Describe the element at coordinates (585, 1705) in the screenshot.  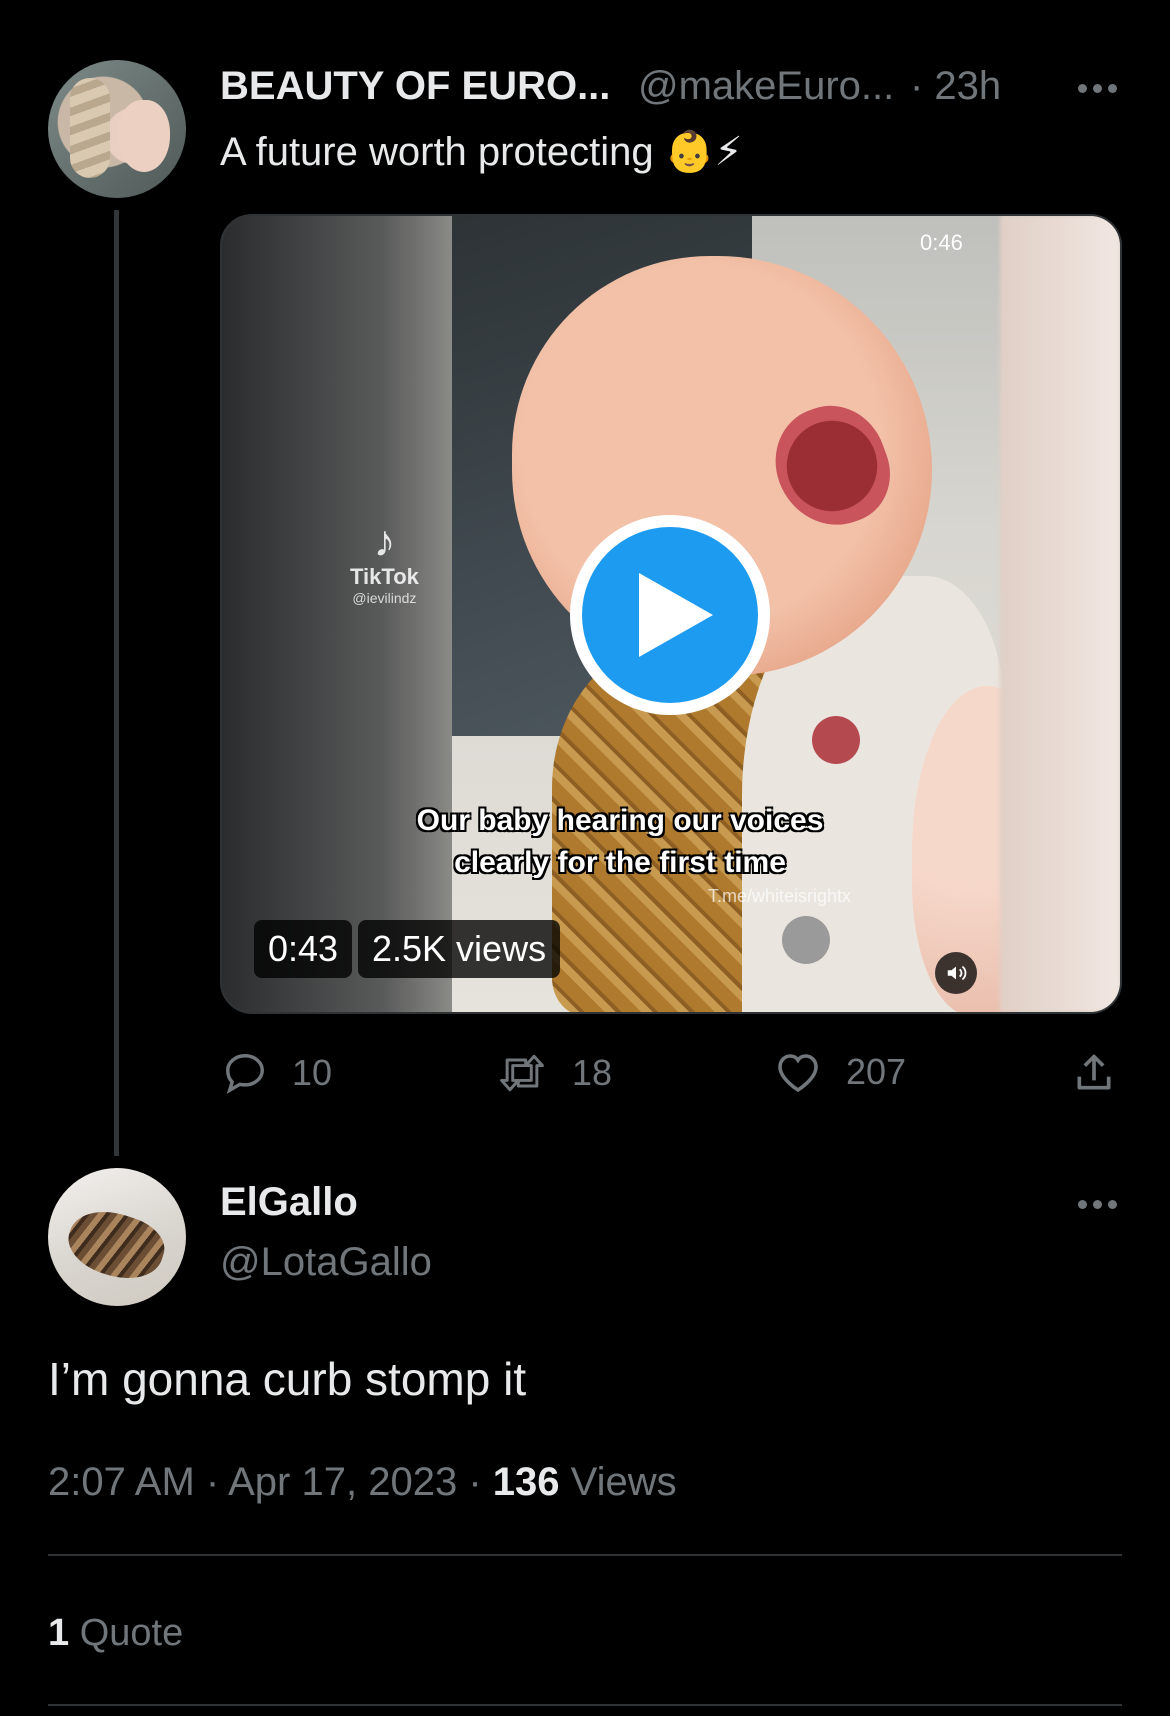
I see `divider-bottom` at that location.